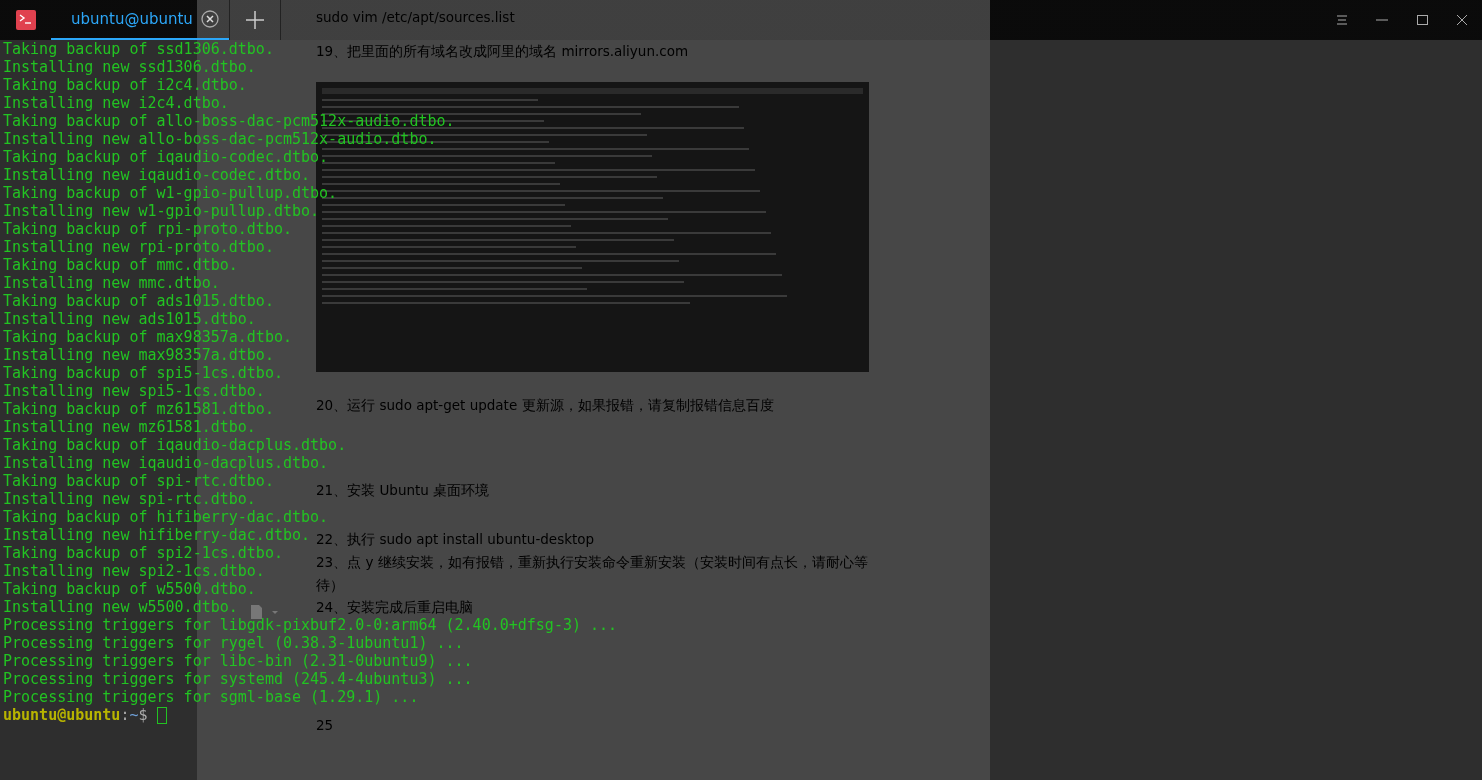  Describe the element at coordinates (161, 211) in the screenshot. I see `terminal-output-line: Installing new w1-gpio-pullup.dtbo.` at that location.